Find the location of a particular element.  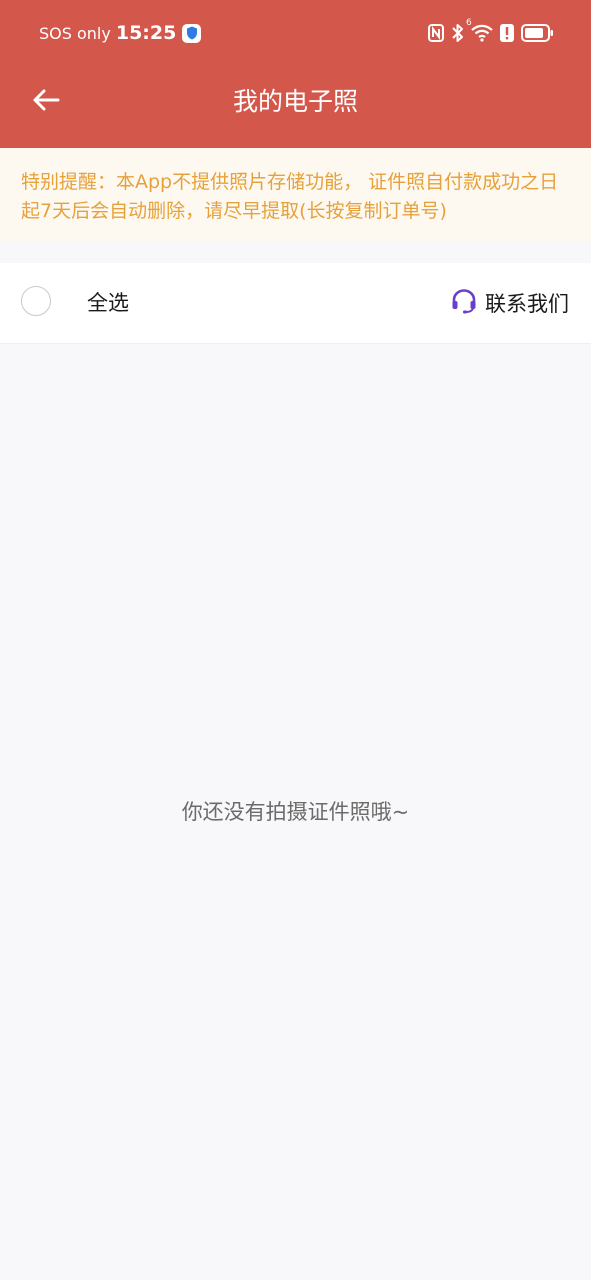

status-bar: SOS only 15:25 6 is located at coordinates (295, 33).